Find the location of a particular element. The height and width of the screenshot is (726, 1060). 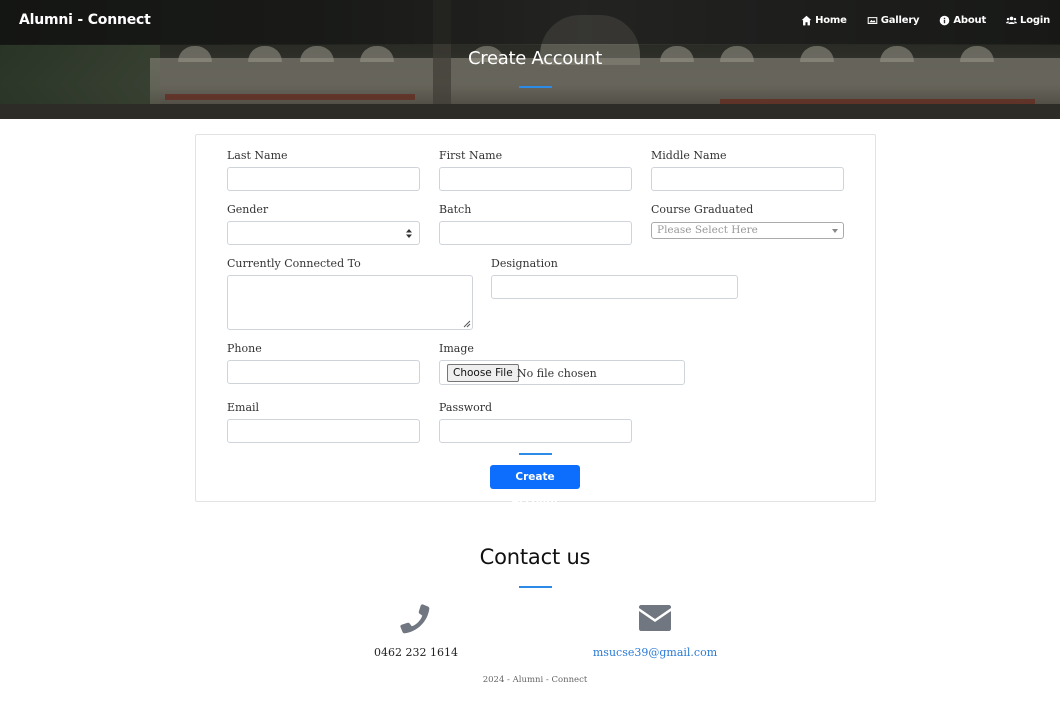

nav-home-label: Home is located at coordinates (831, 20).